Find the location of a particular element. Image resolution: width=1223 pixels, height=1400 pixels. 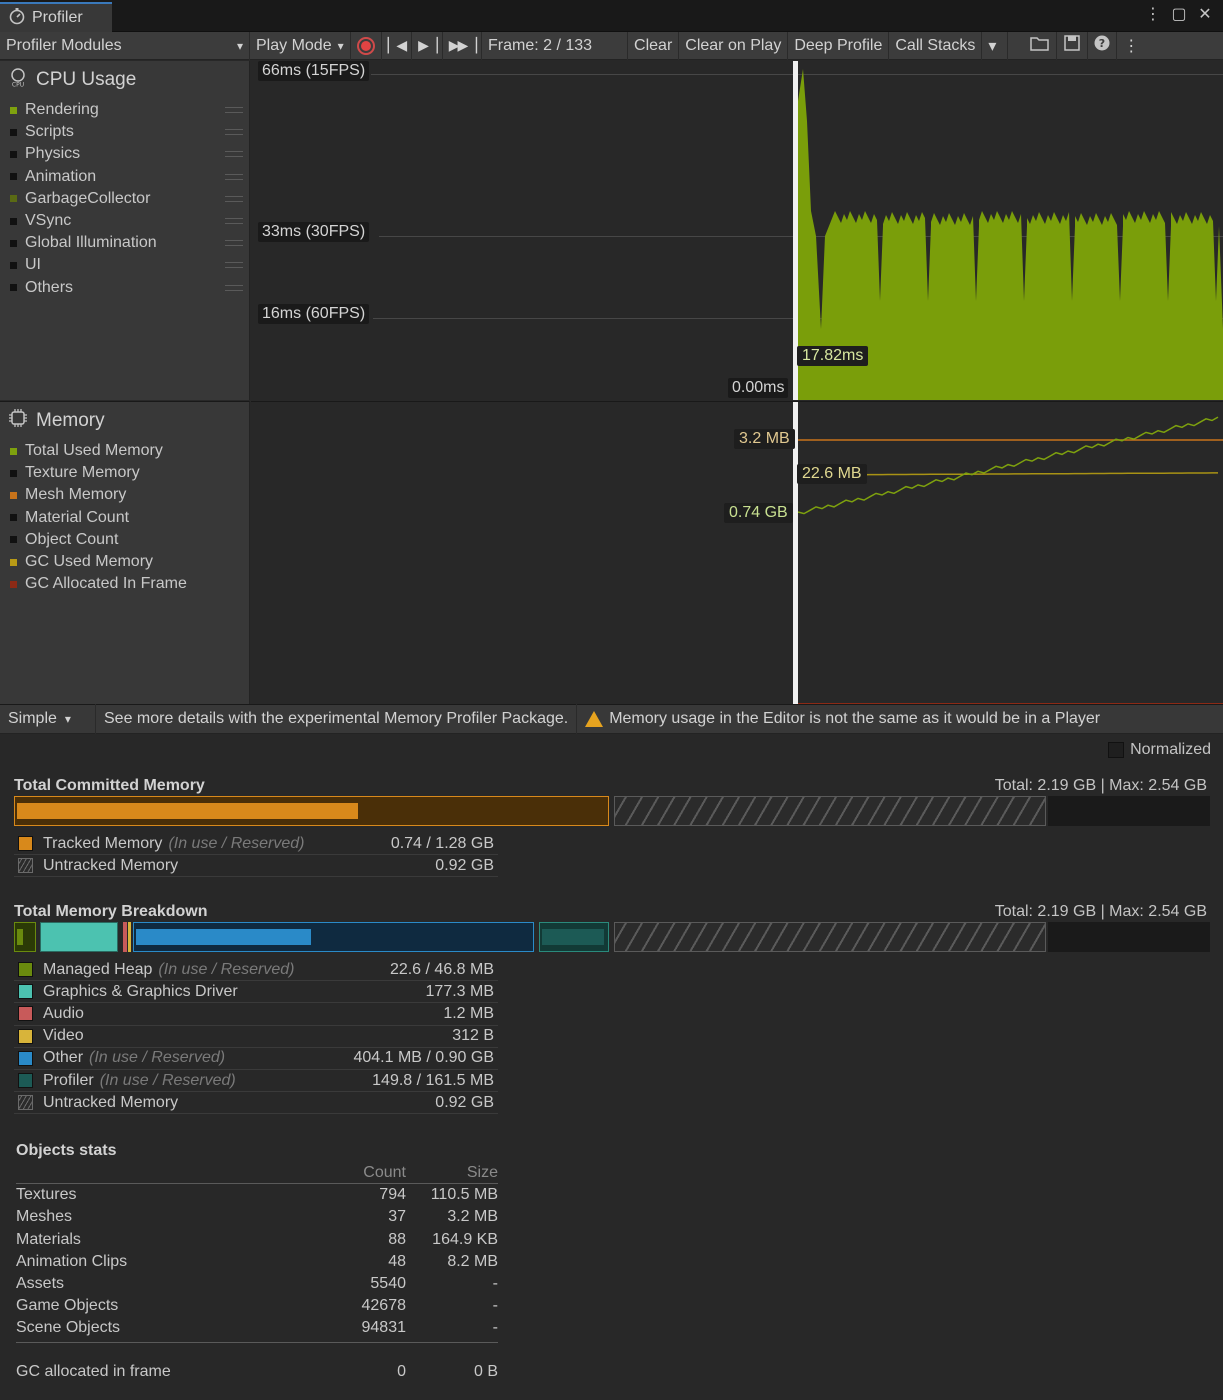

maximize-icon: ▢ is located at coordinates (1179, 14).